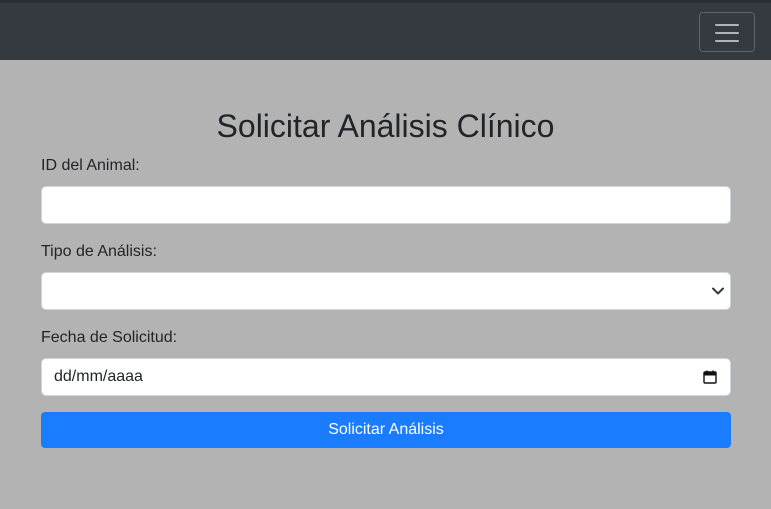 The width and height of the screenshot is (771, 509). I want to click on animal-id-input, so click(386, 205).